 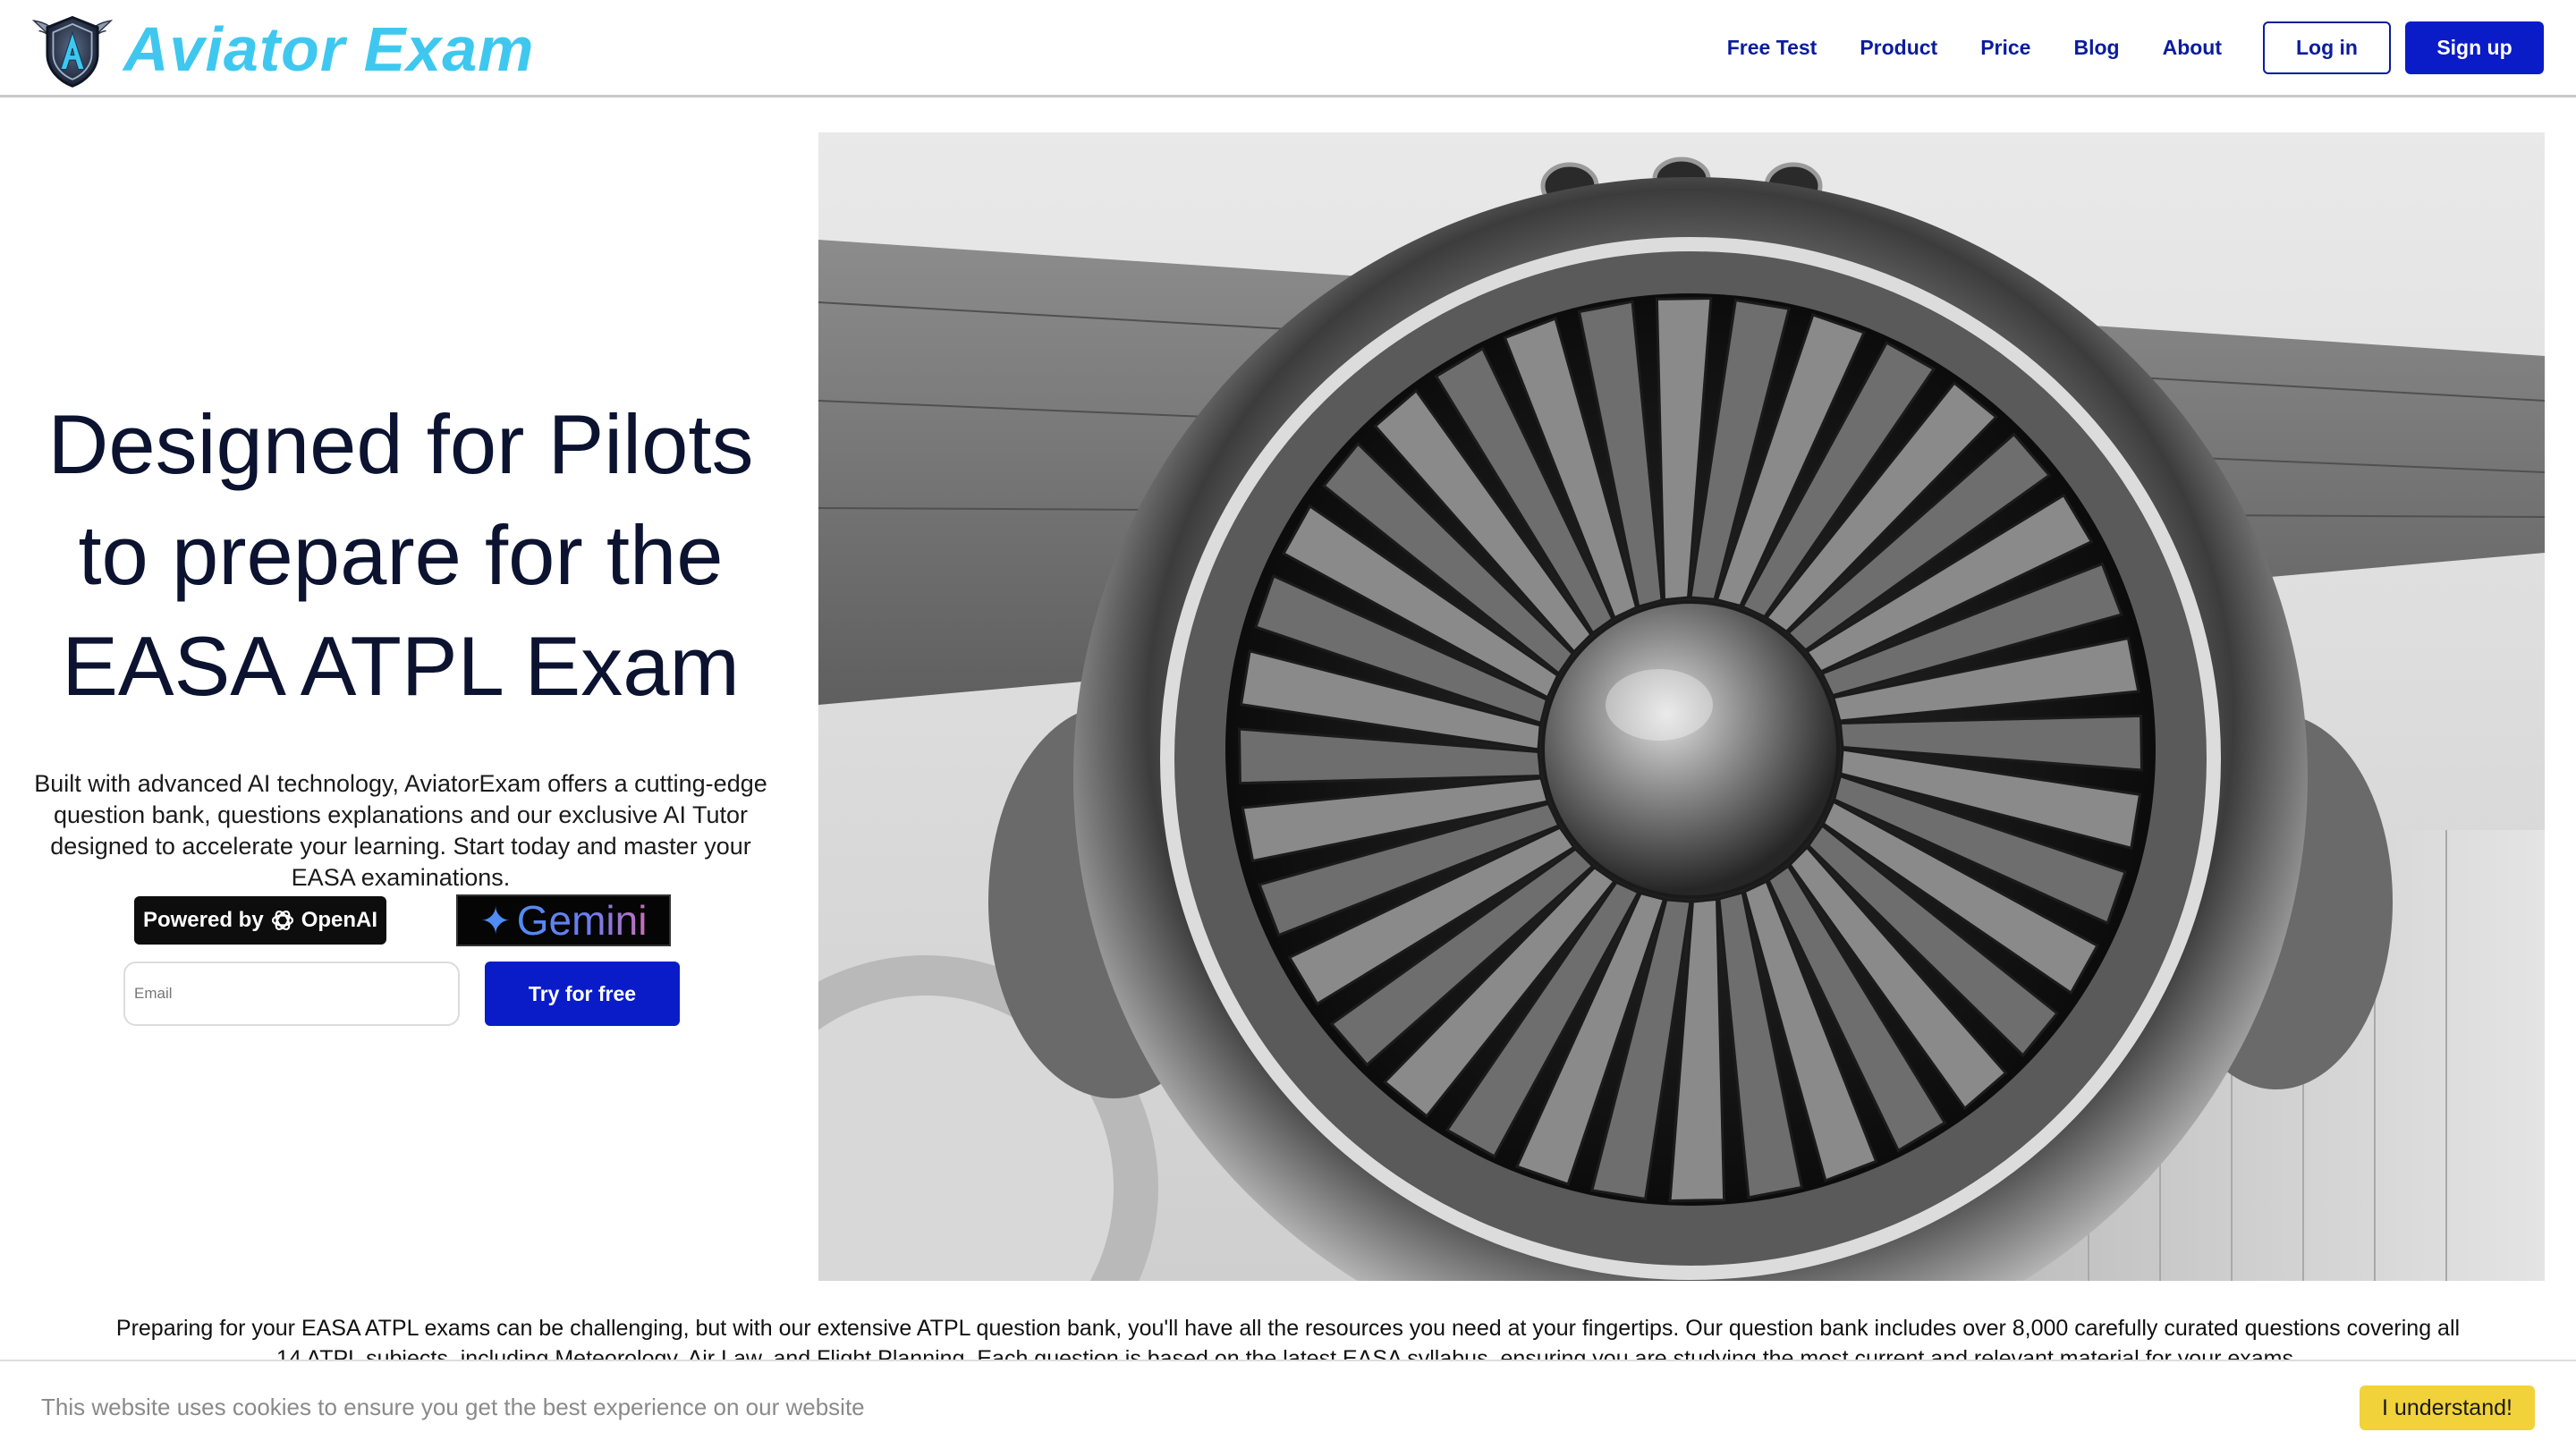 I want to click on nav-product: Product, so click(x=1898, y=48).